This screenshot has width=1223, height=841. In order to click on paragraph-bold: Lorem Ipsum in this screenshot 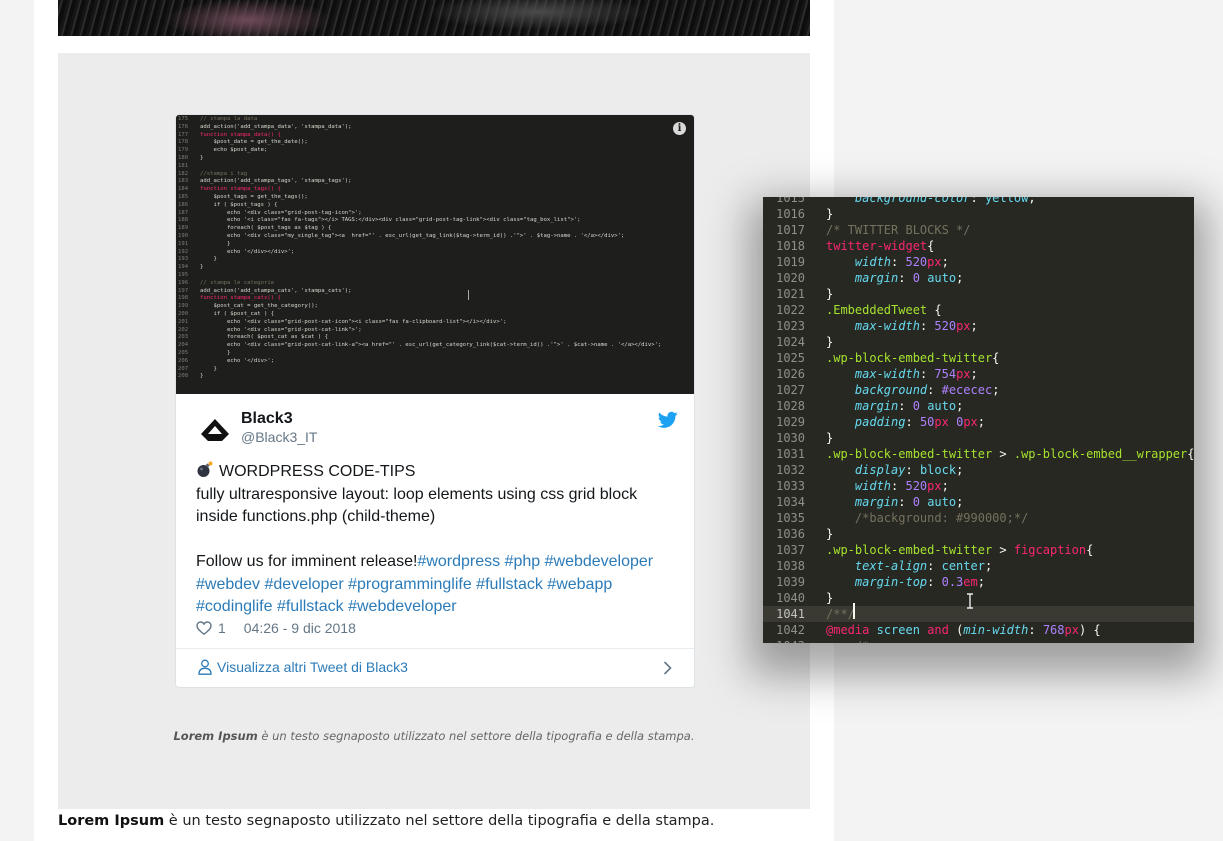, I will do `click(111, 821)`.